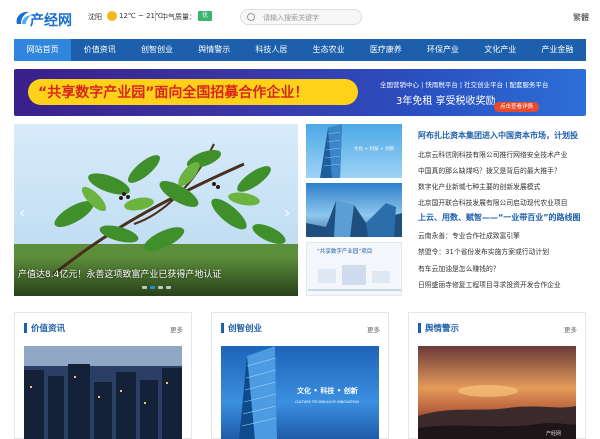  I want to click on news-headline-secondary: 上云、用数、赋智——“一业带百业”的路线图, so click(504, 217).